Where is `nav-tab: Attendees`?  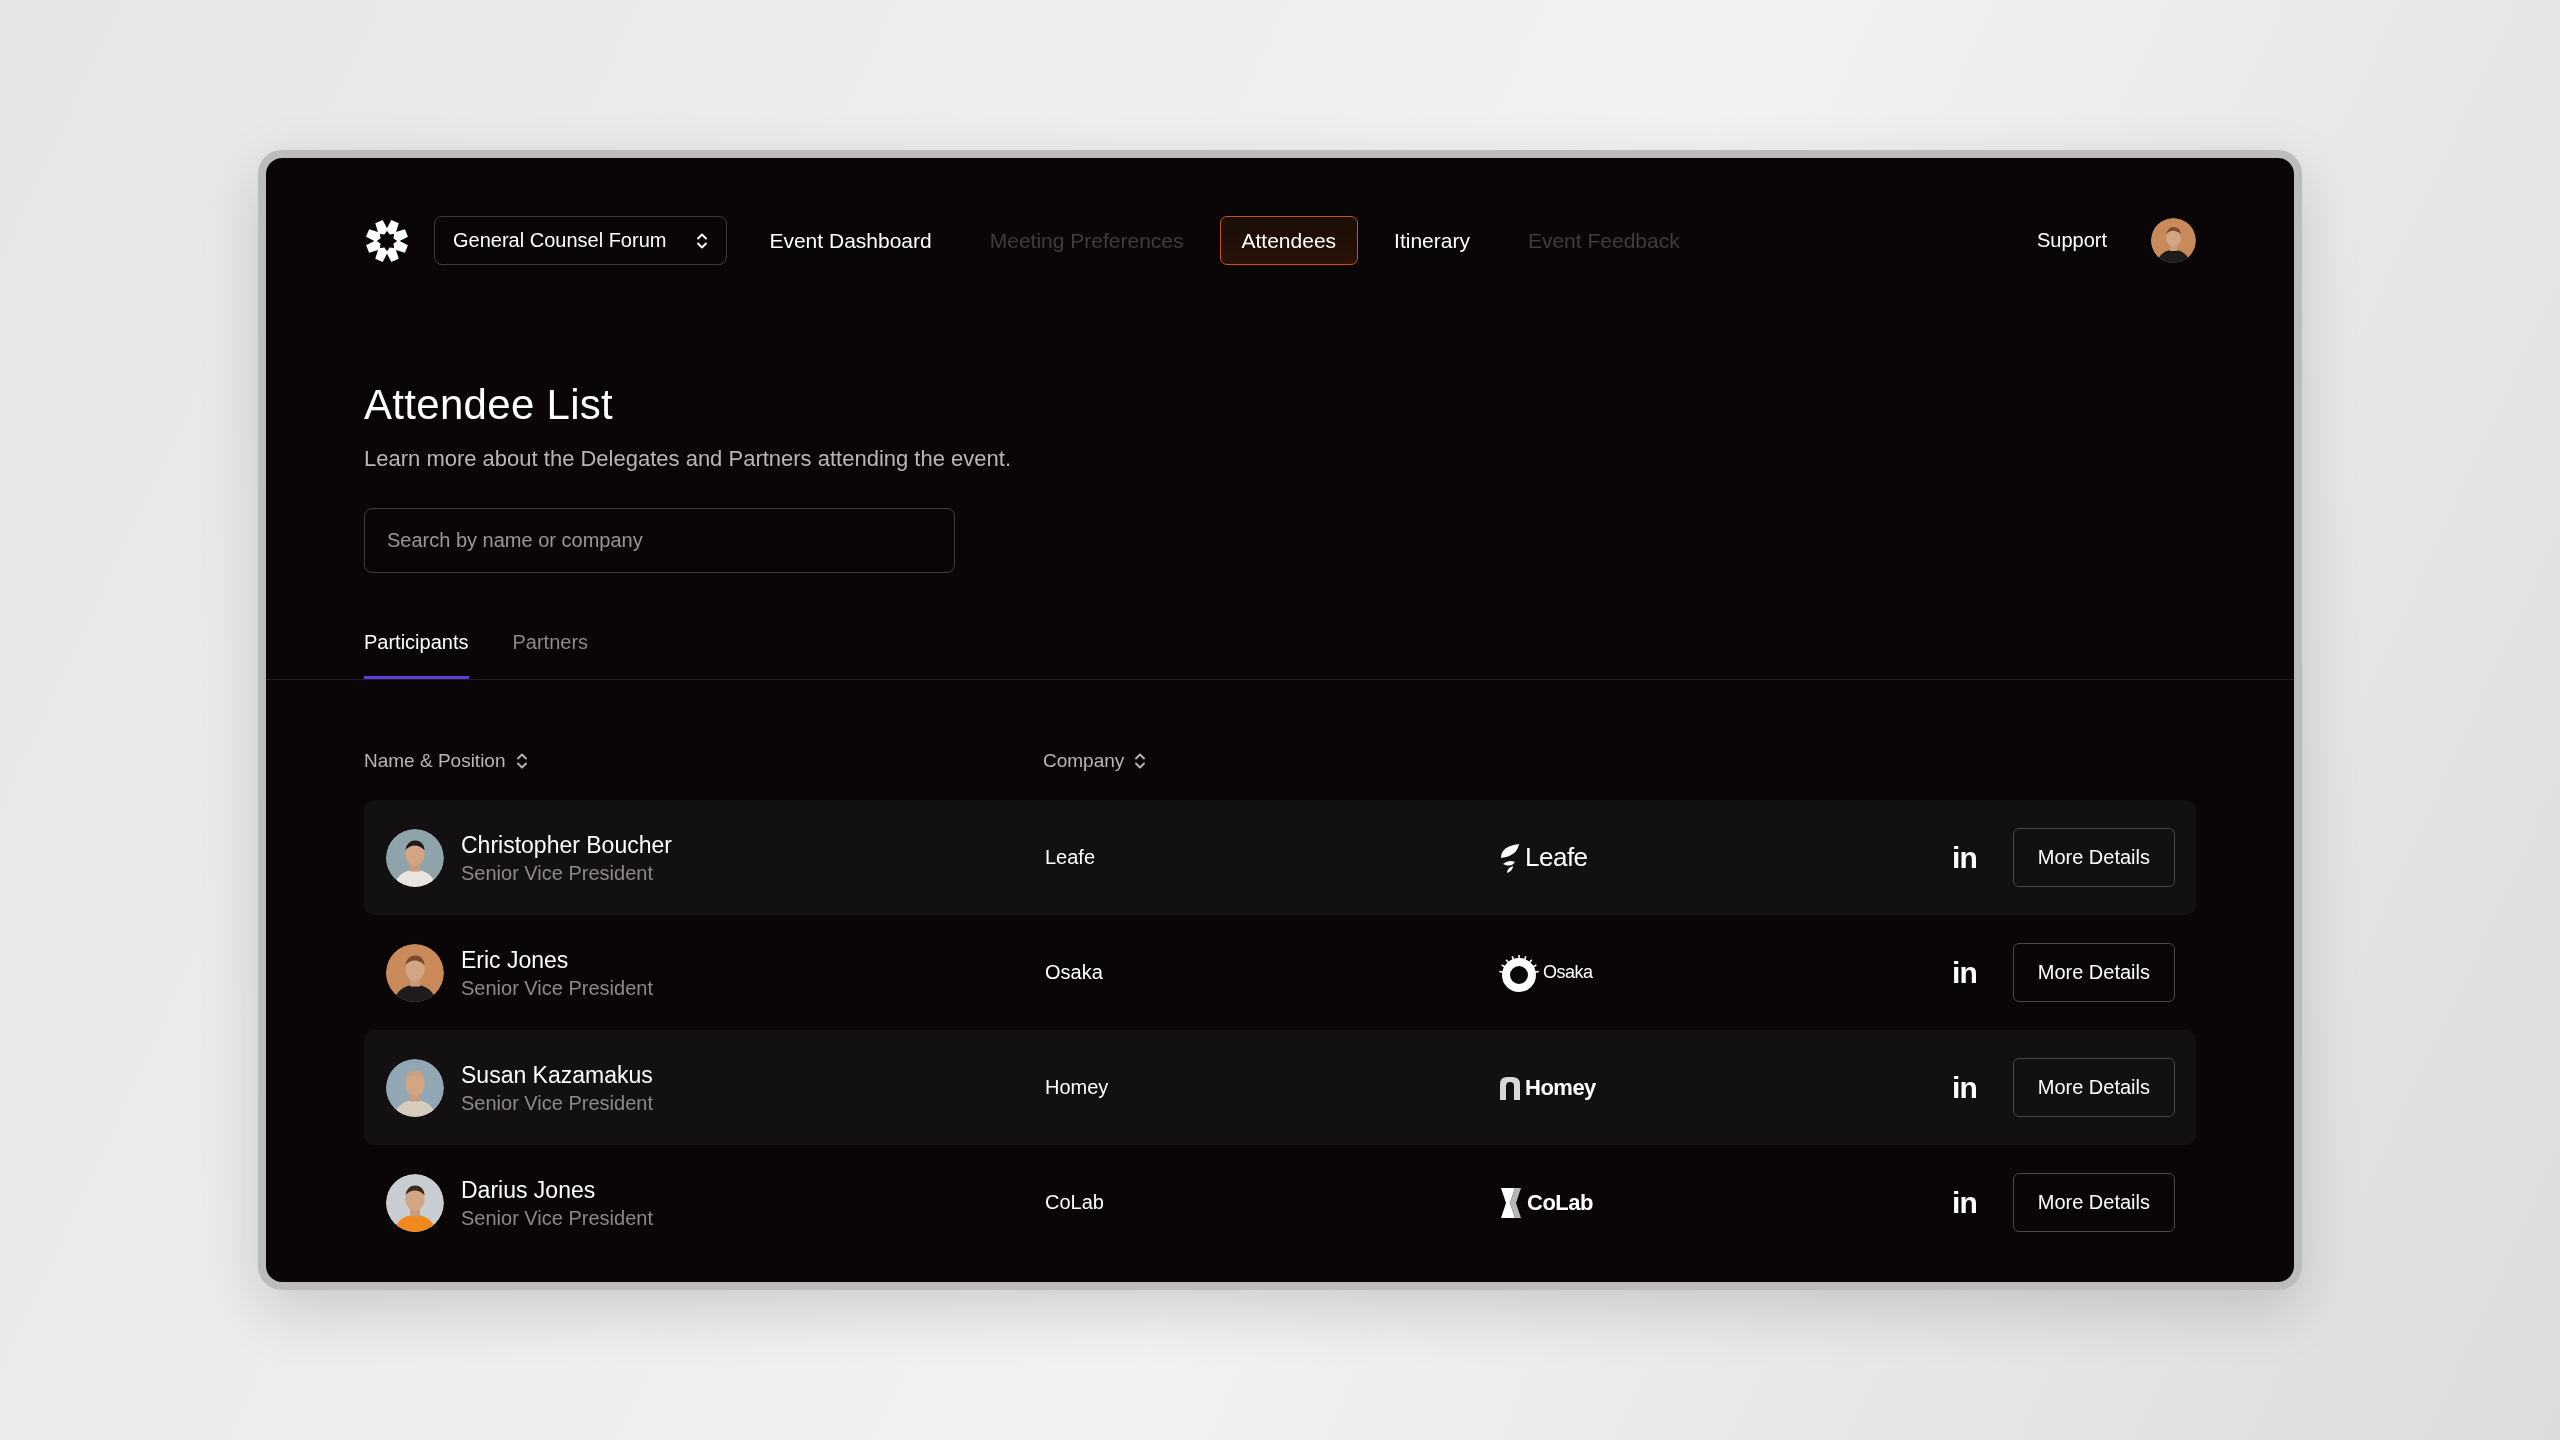
nav-tab: Attendees is located at coordinates (1289, 240).